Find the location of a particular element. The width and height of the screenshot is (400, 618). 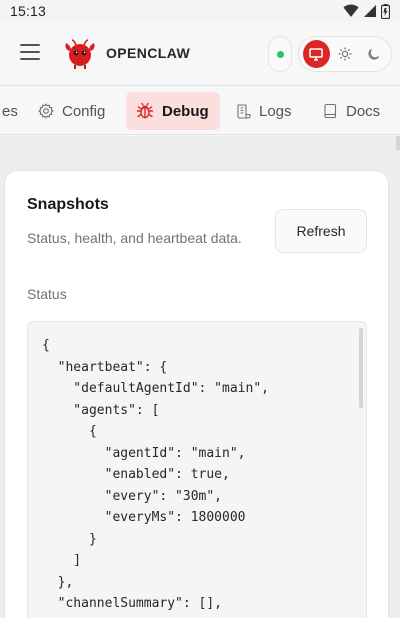

moon-icon is located at coordinates (374, 54).